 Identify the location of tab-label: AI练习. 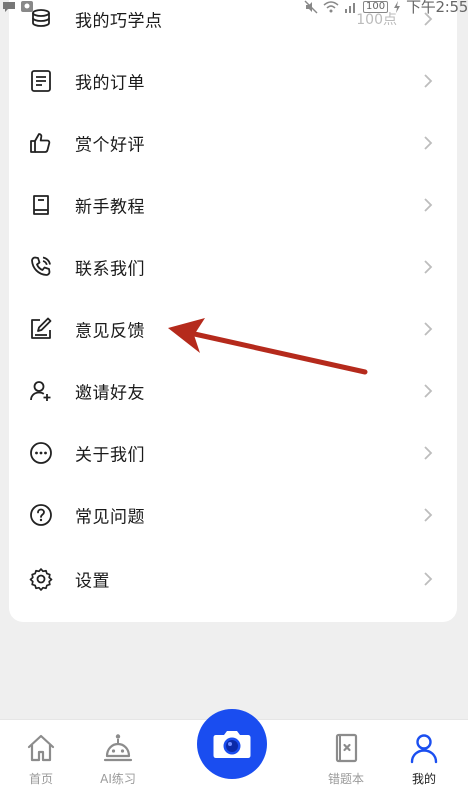
(118, 779).